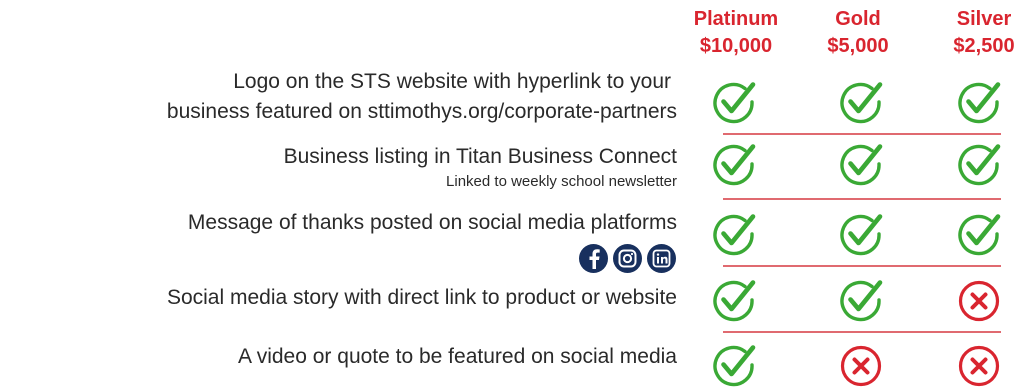 The width and height of the screenshot is (1031, 392). What do you see at coordinates (858, 19) in the screenshot?
I see `tier-name: Gold` at bounding box center [858, 19].